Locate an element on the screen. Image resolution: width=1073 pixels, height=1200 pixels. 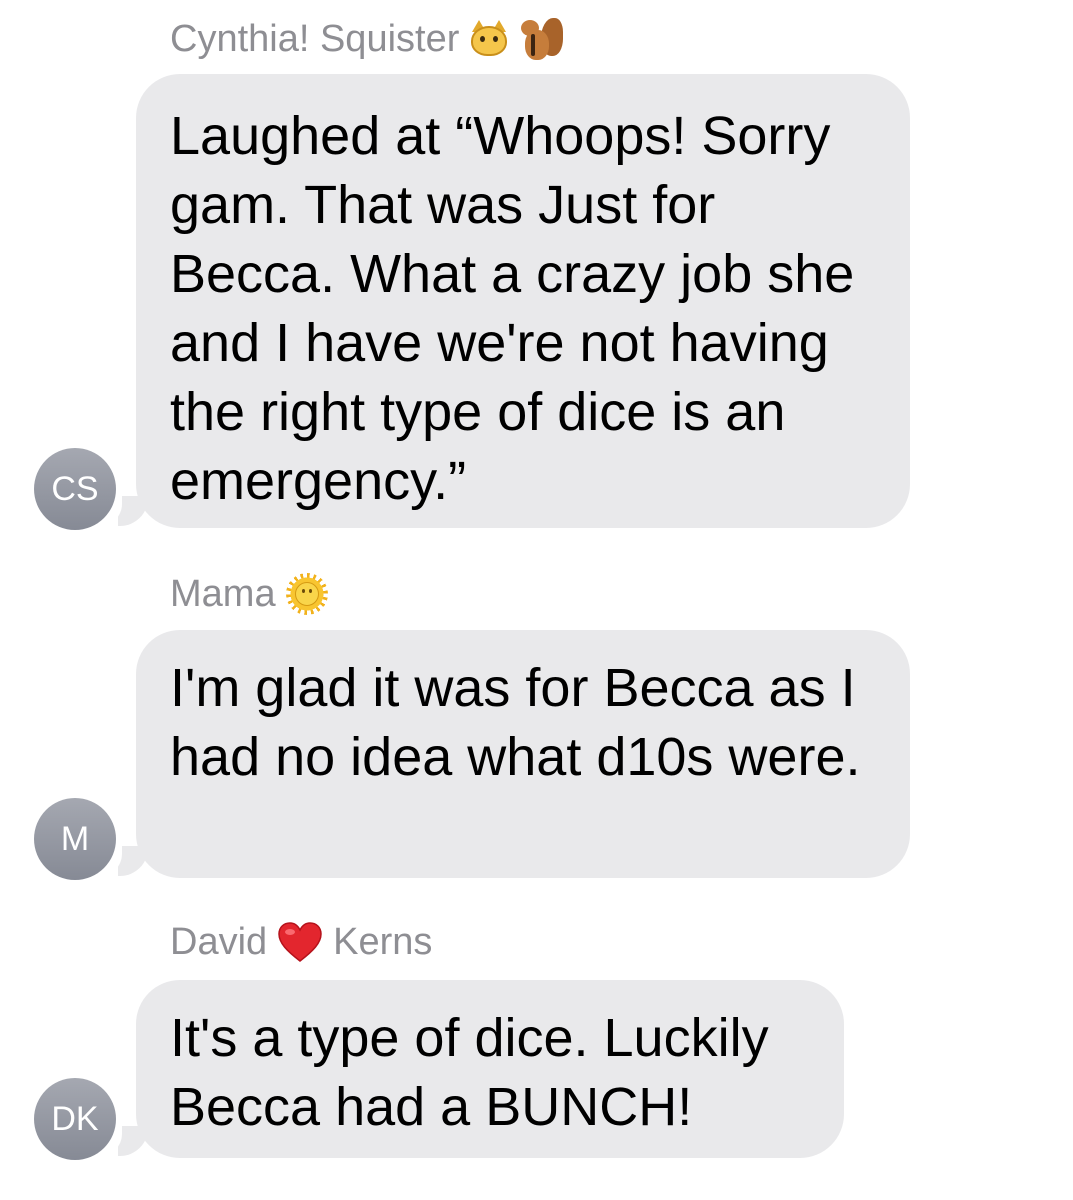
red-heart-icon is located at coordinates (300, 942).